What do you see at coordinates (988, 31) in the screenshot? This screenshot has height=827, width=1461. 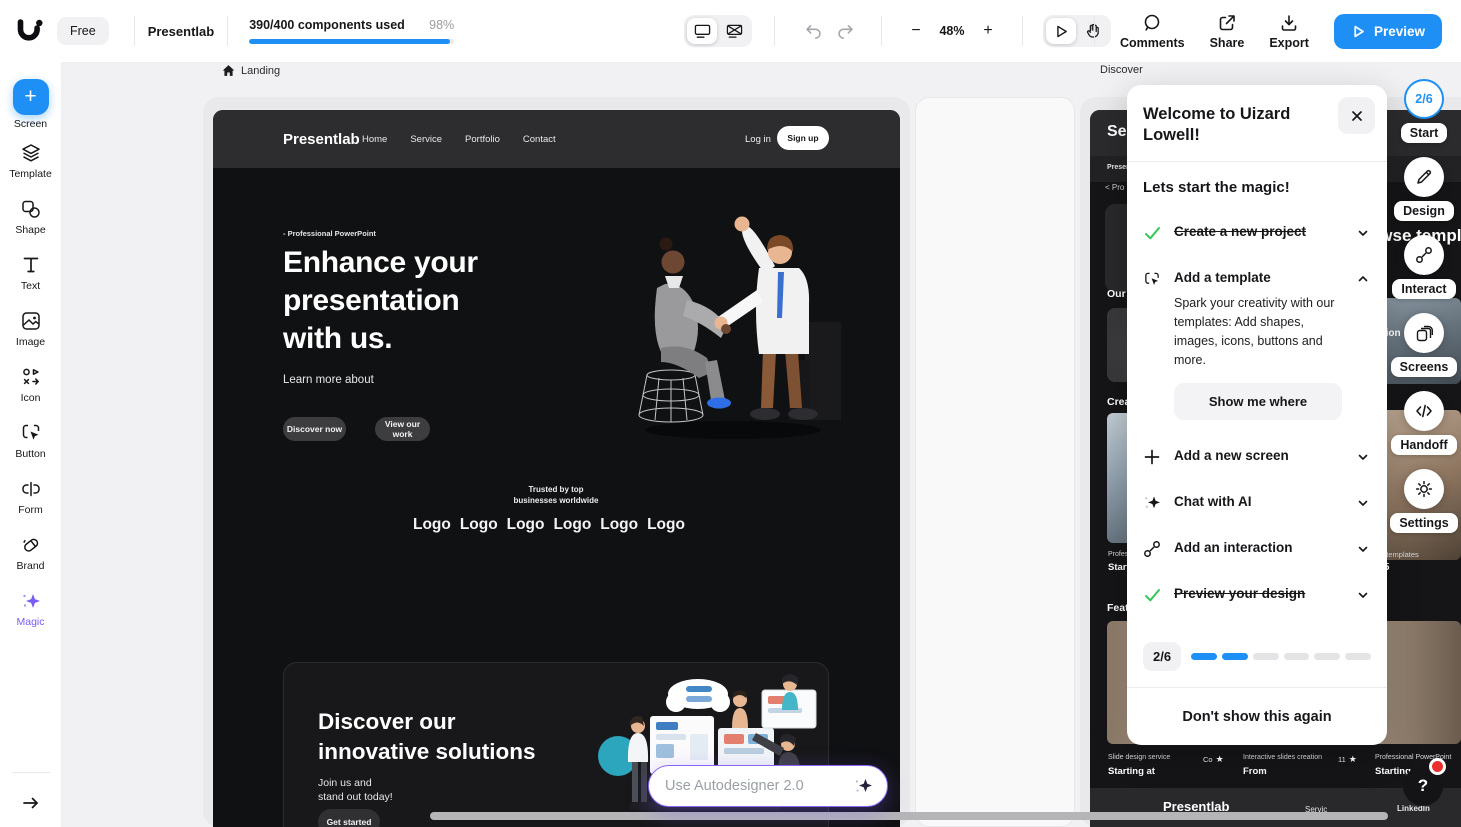 I see `zoom-in-button: +` at bounding box center [988, 31].